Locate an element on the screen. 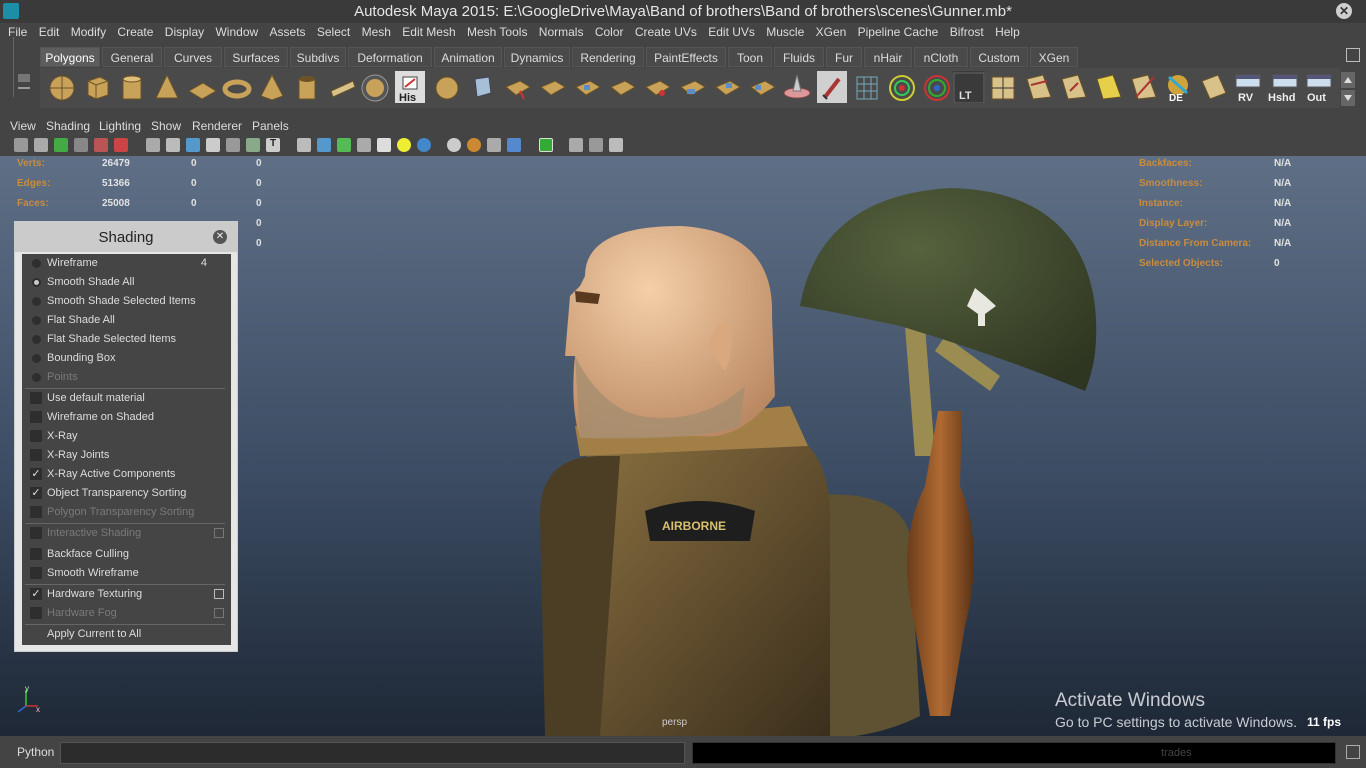 The width and height of the screenshot is (1366, 768). menu-help: Help is located at coordinates (1003, 31).